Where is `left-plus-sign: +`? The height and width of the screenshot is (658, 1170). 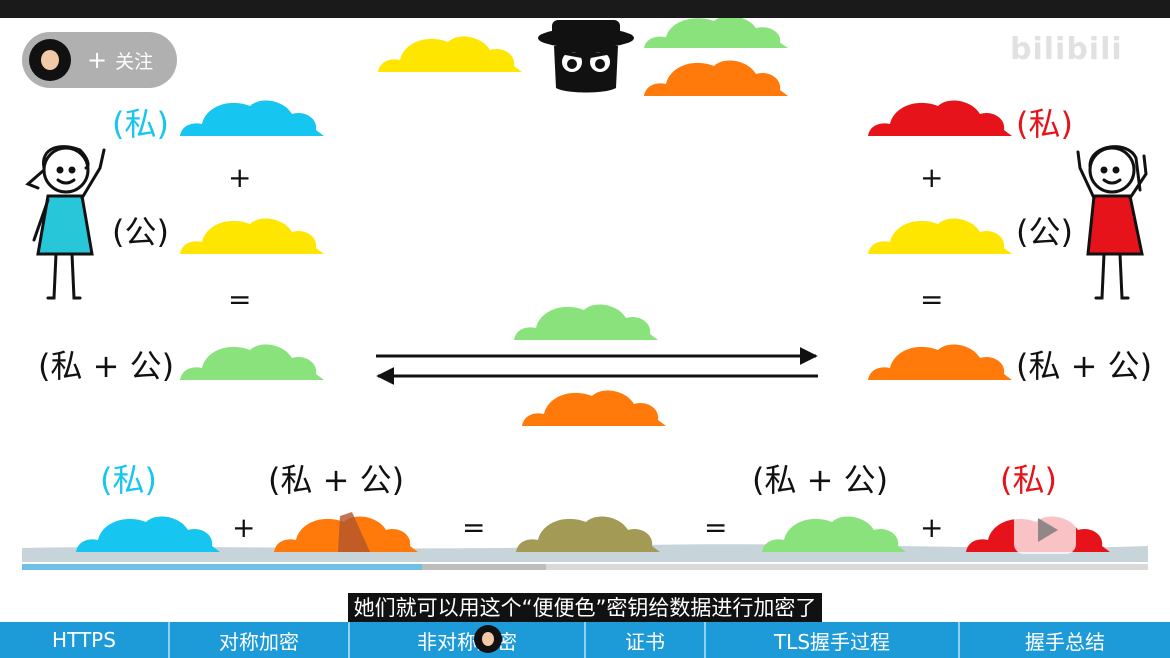
left-plus-sign: + is located at coordinates (240, 177).